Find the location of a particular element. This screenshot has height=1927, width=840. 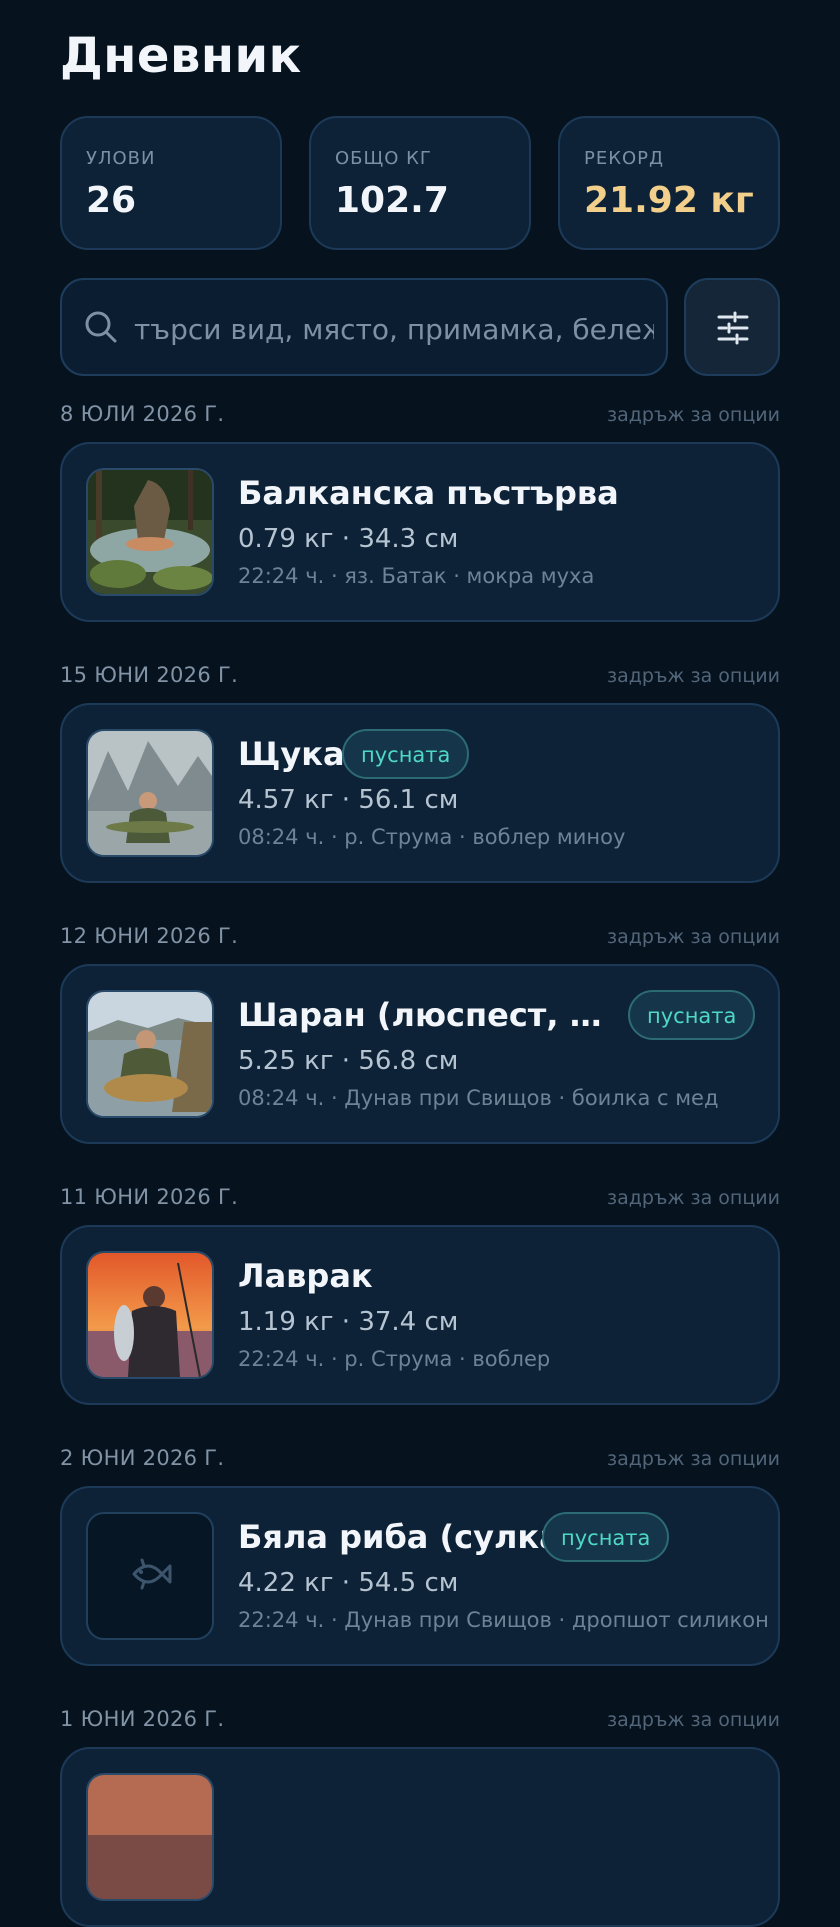

stat-value: 26 is located at coordinates (111, 200).